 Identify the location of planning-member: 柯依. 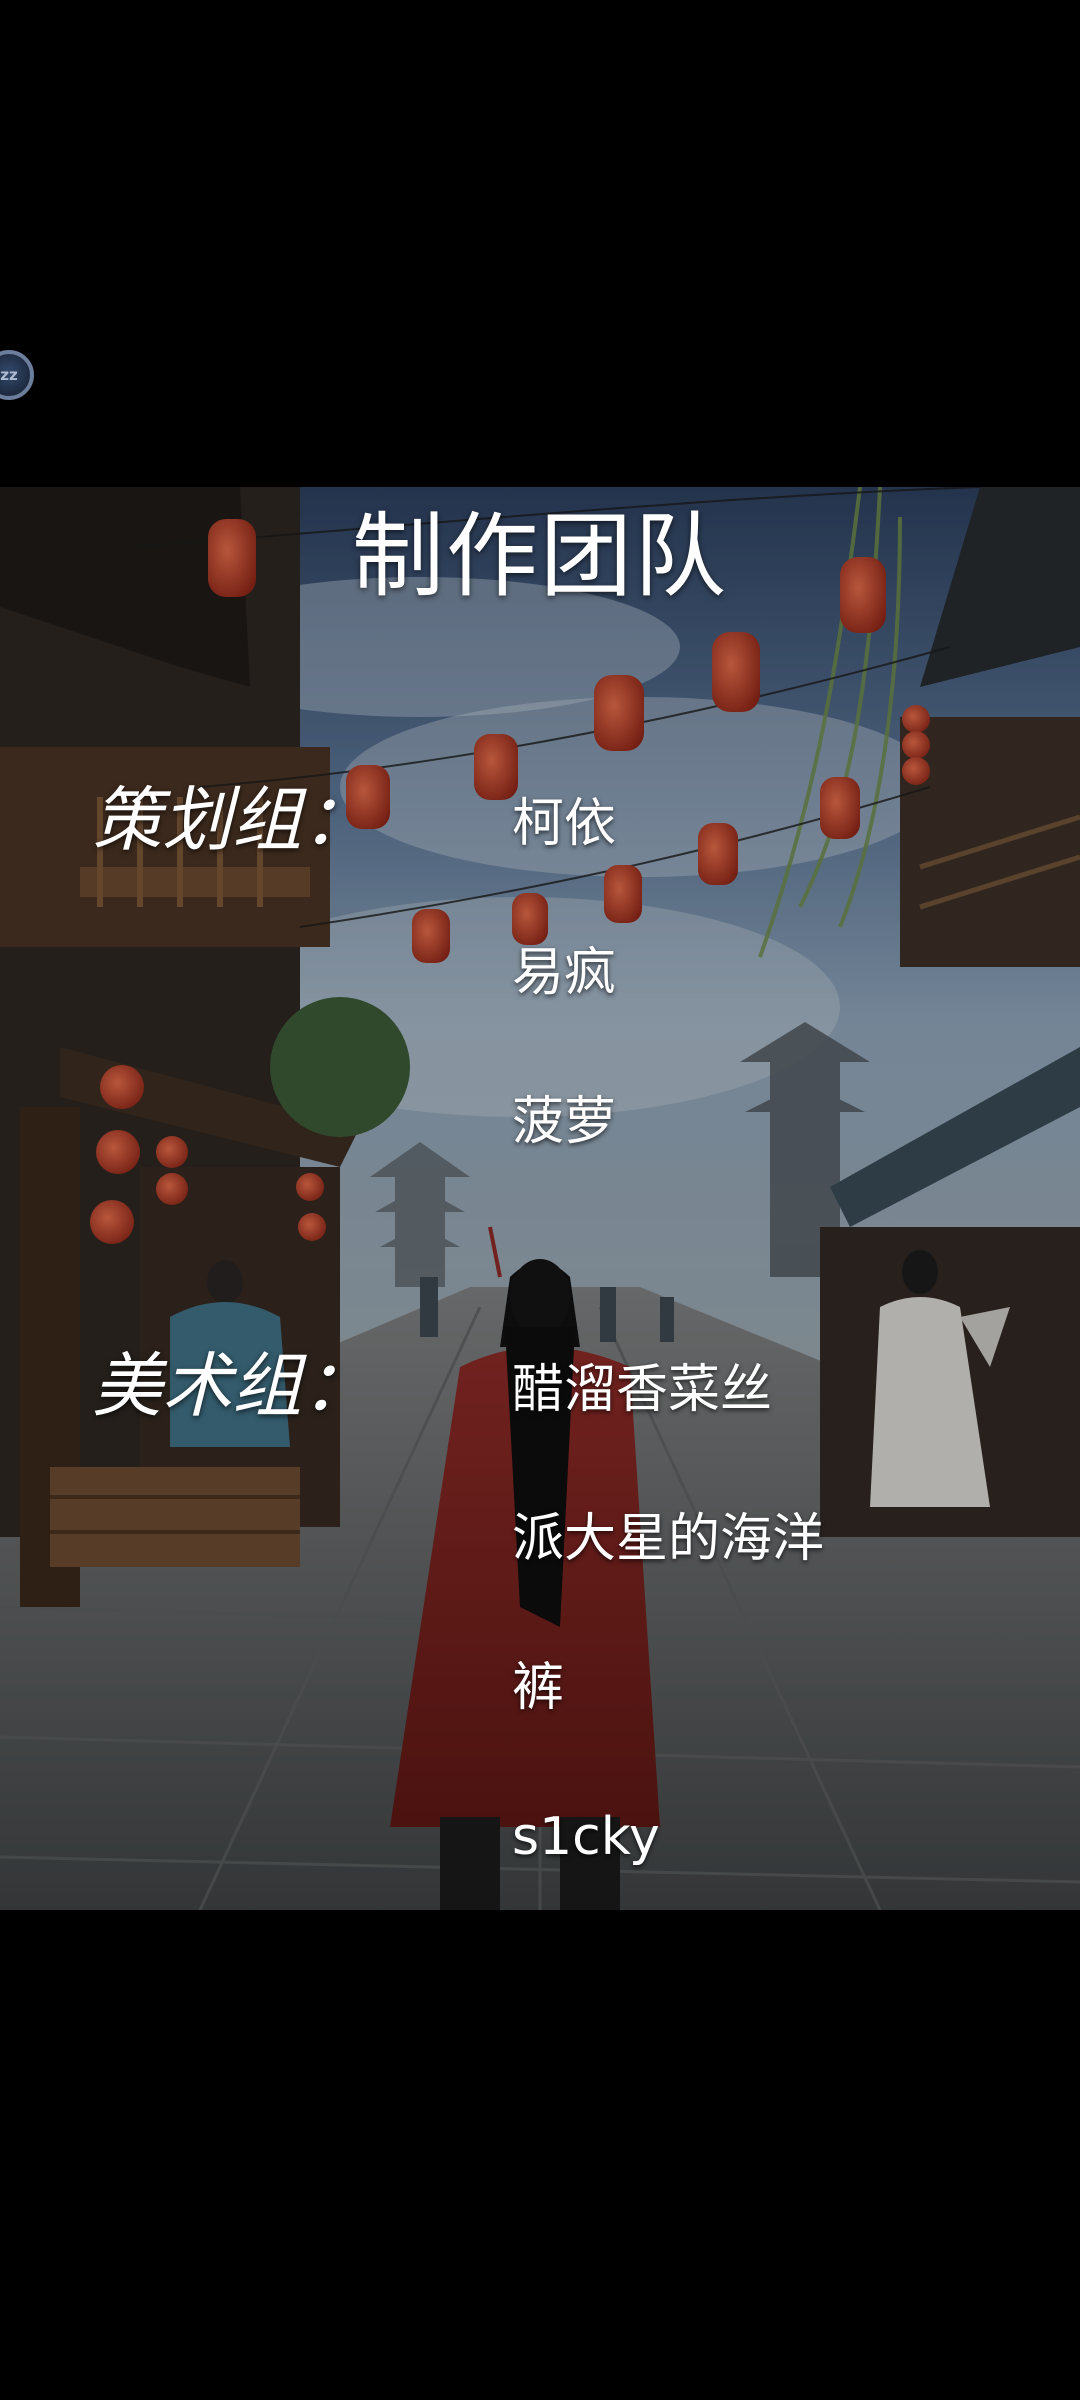
(564, 824).